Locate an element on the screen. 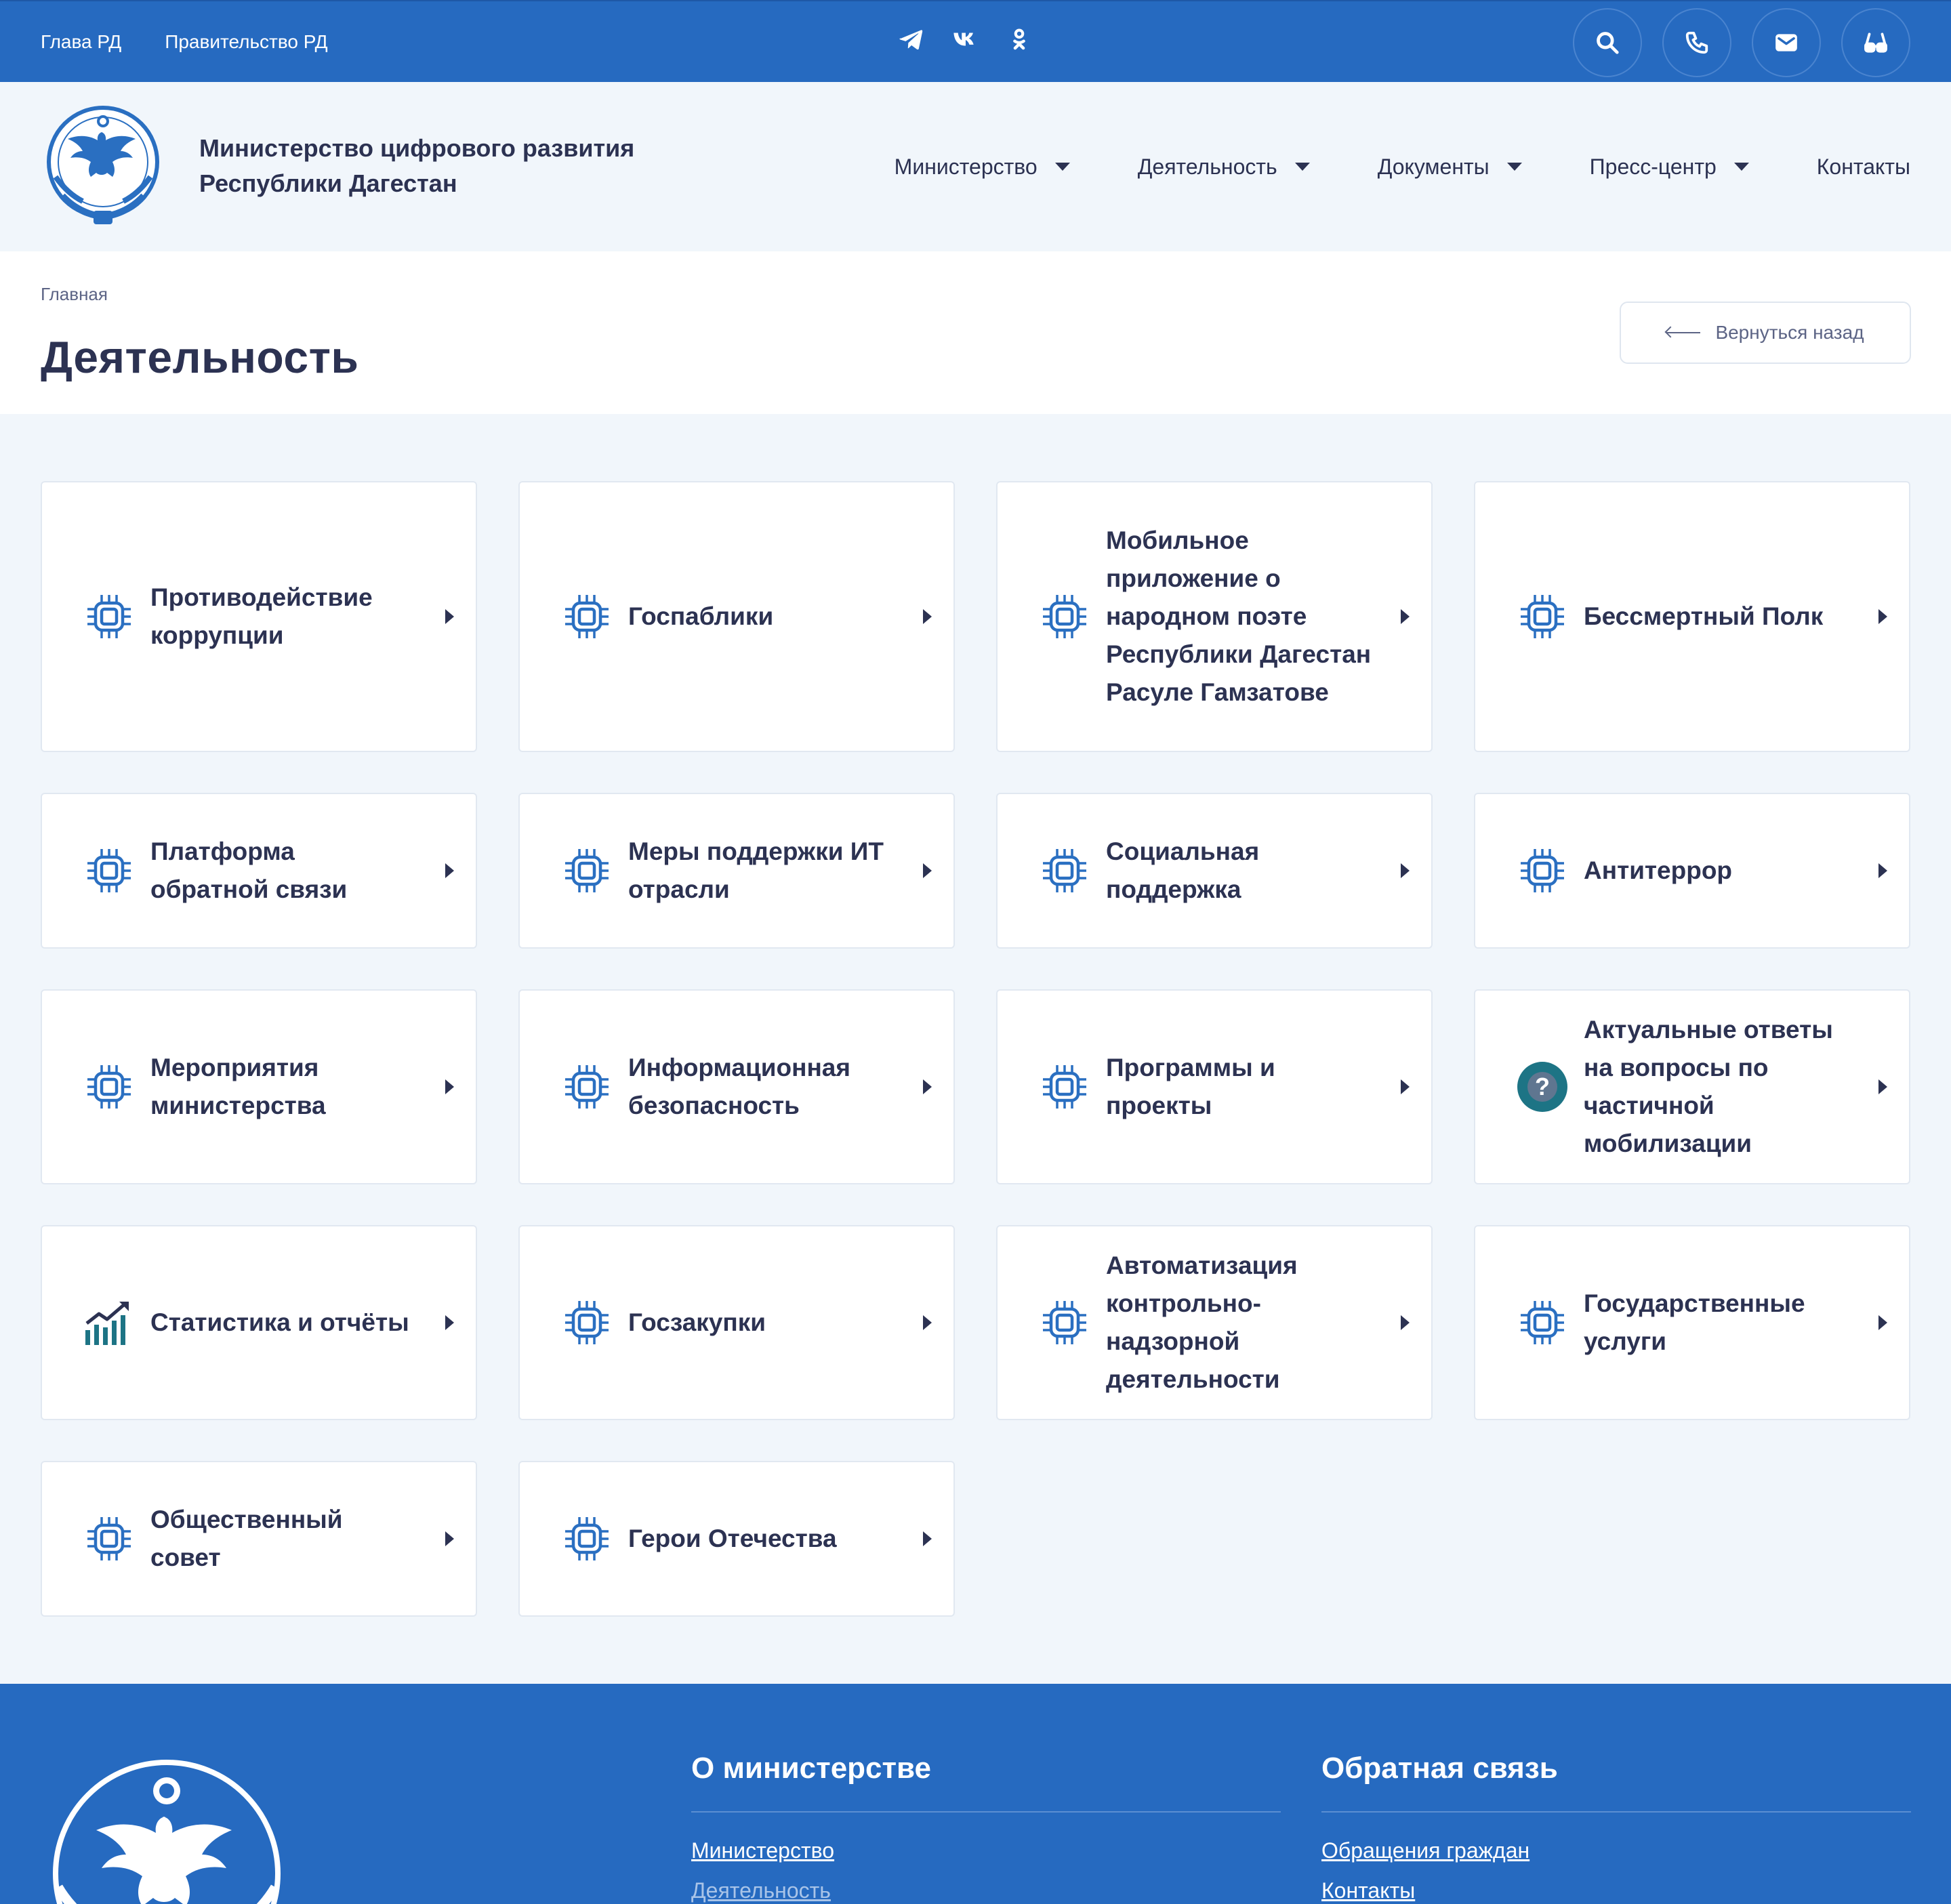 This screenshot has width=1951, height=1904. activity-card: Статистика и отчёты is located at coordinates (259, 1323).